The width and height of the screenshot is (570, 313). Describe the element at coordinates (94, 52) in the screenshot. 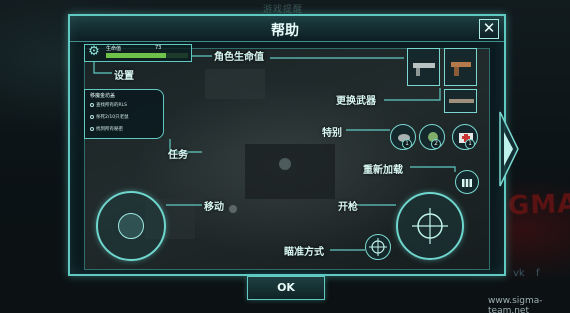

I see `gear-icon: ⚙` at that location.